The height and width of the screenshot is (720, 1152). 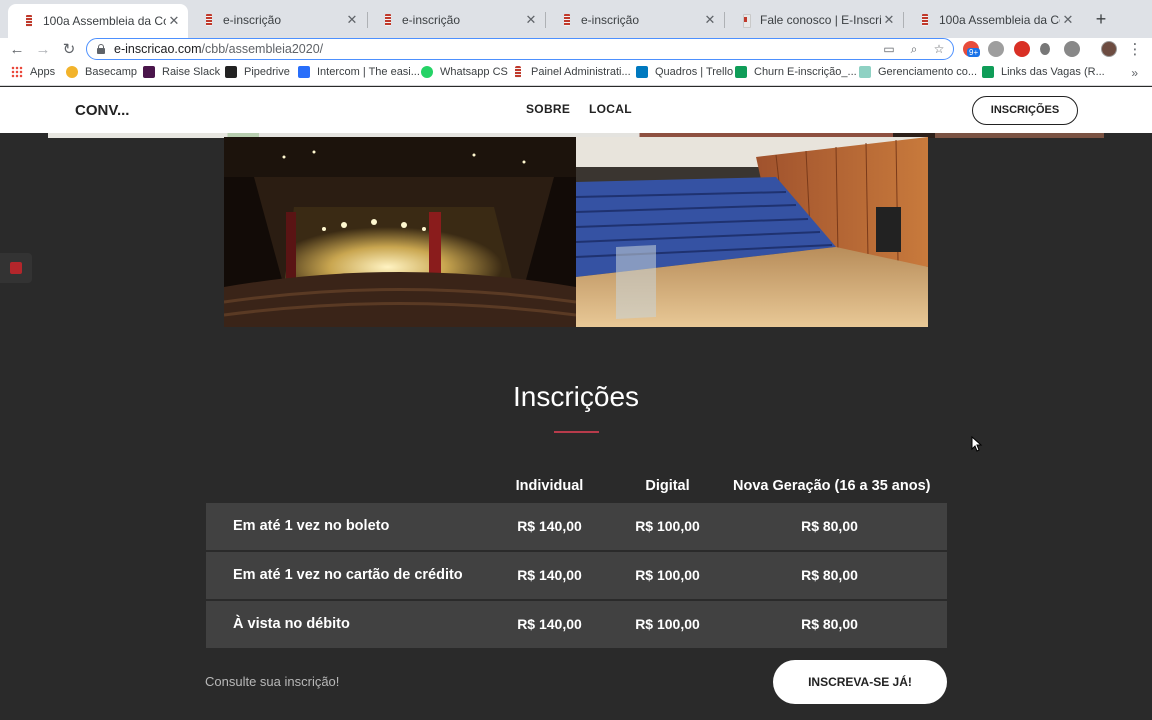 What do you see at coordinates (576, 432) in the screenshot?
I see `title-underline` at bounding box center [576, 432].